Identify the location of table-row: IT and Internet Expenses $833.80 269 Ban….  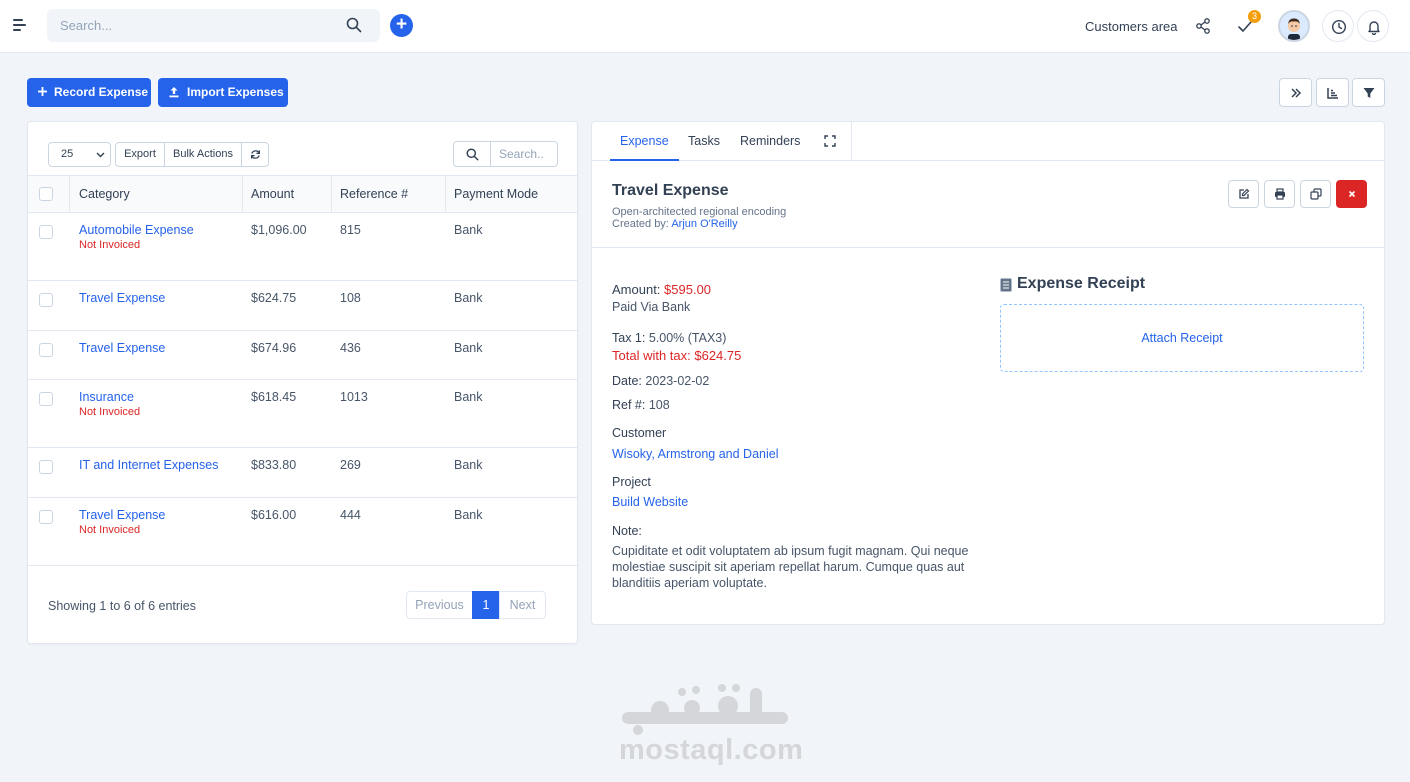
(302, 473).